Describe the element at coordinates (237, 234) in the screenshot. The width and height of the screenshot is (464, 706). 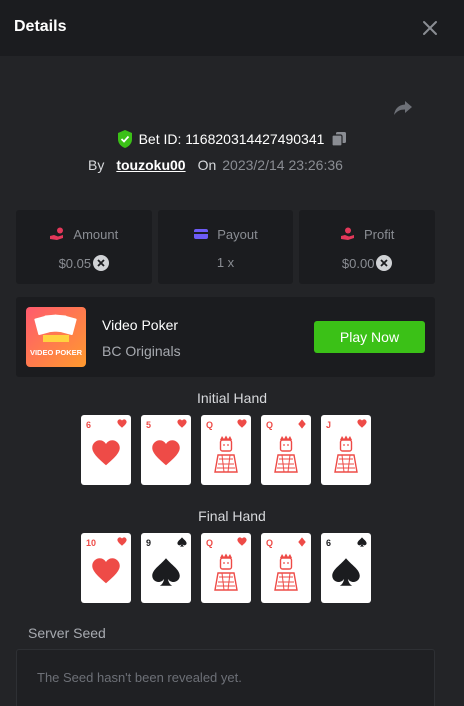
I see `payout-label: Payout` at that location.